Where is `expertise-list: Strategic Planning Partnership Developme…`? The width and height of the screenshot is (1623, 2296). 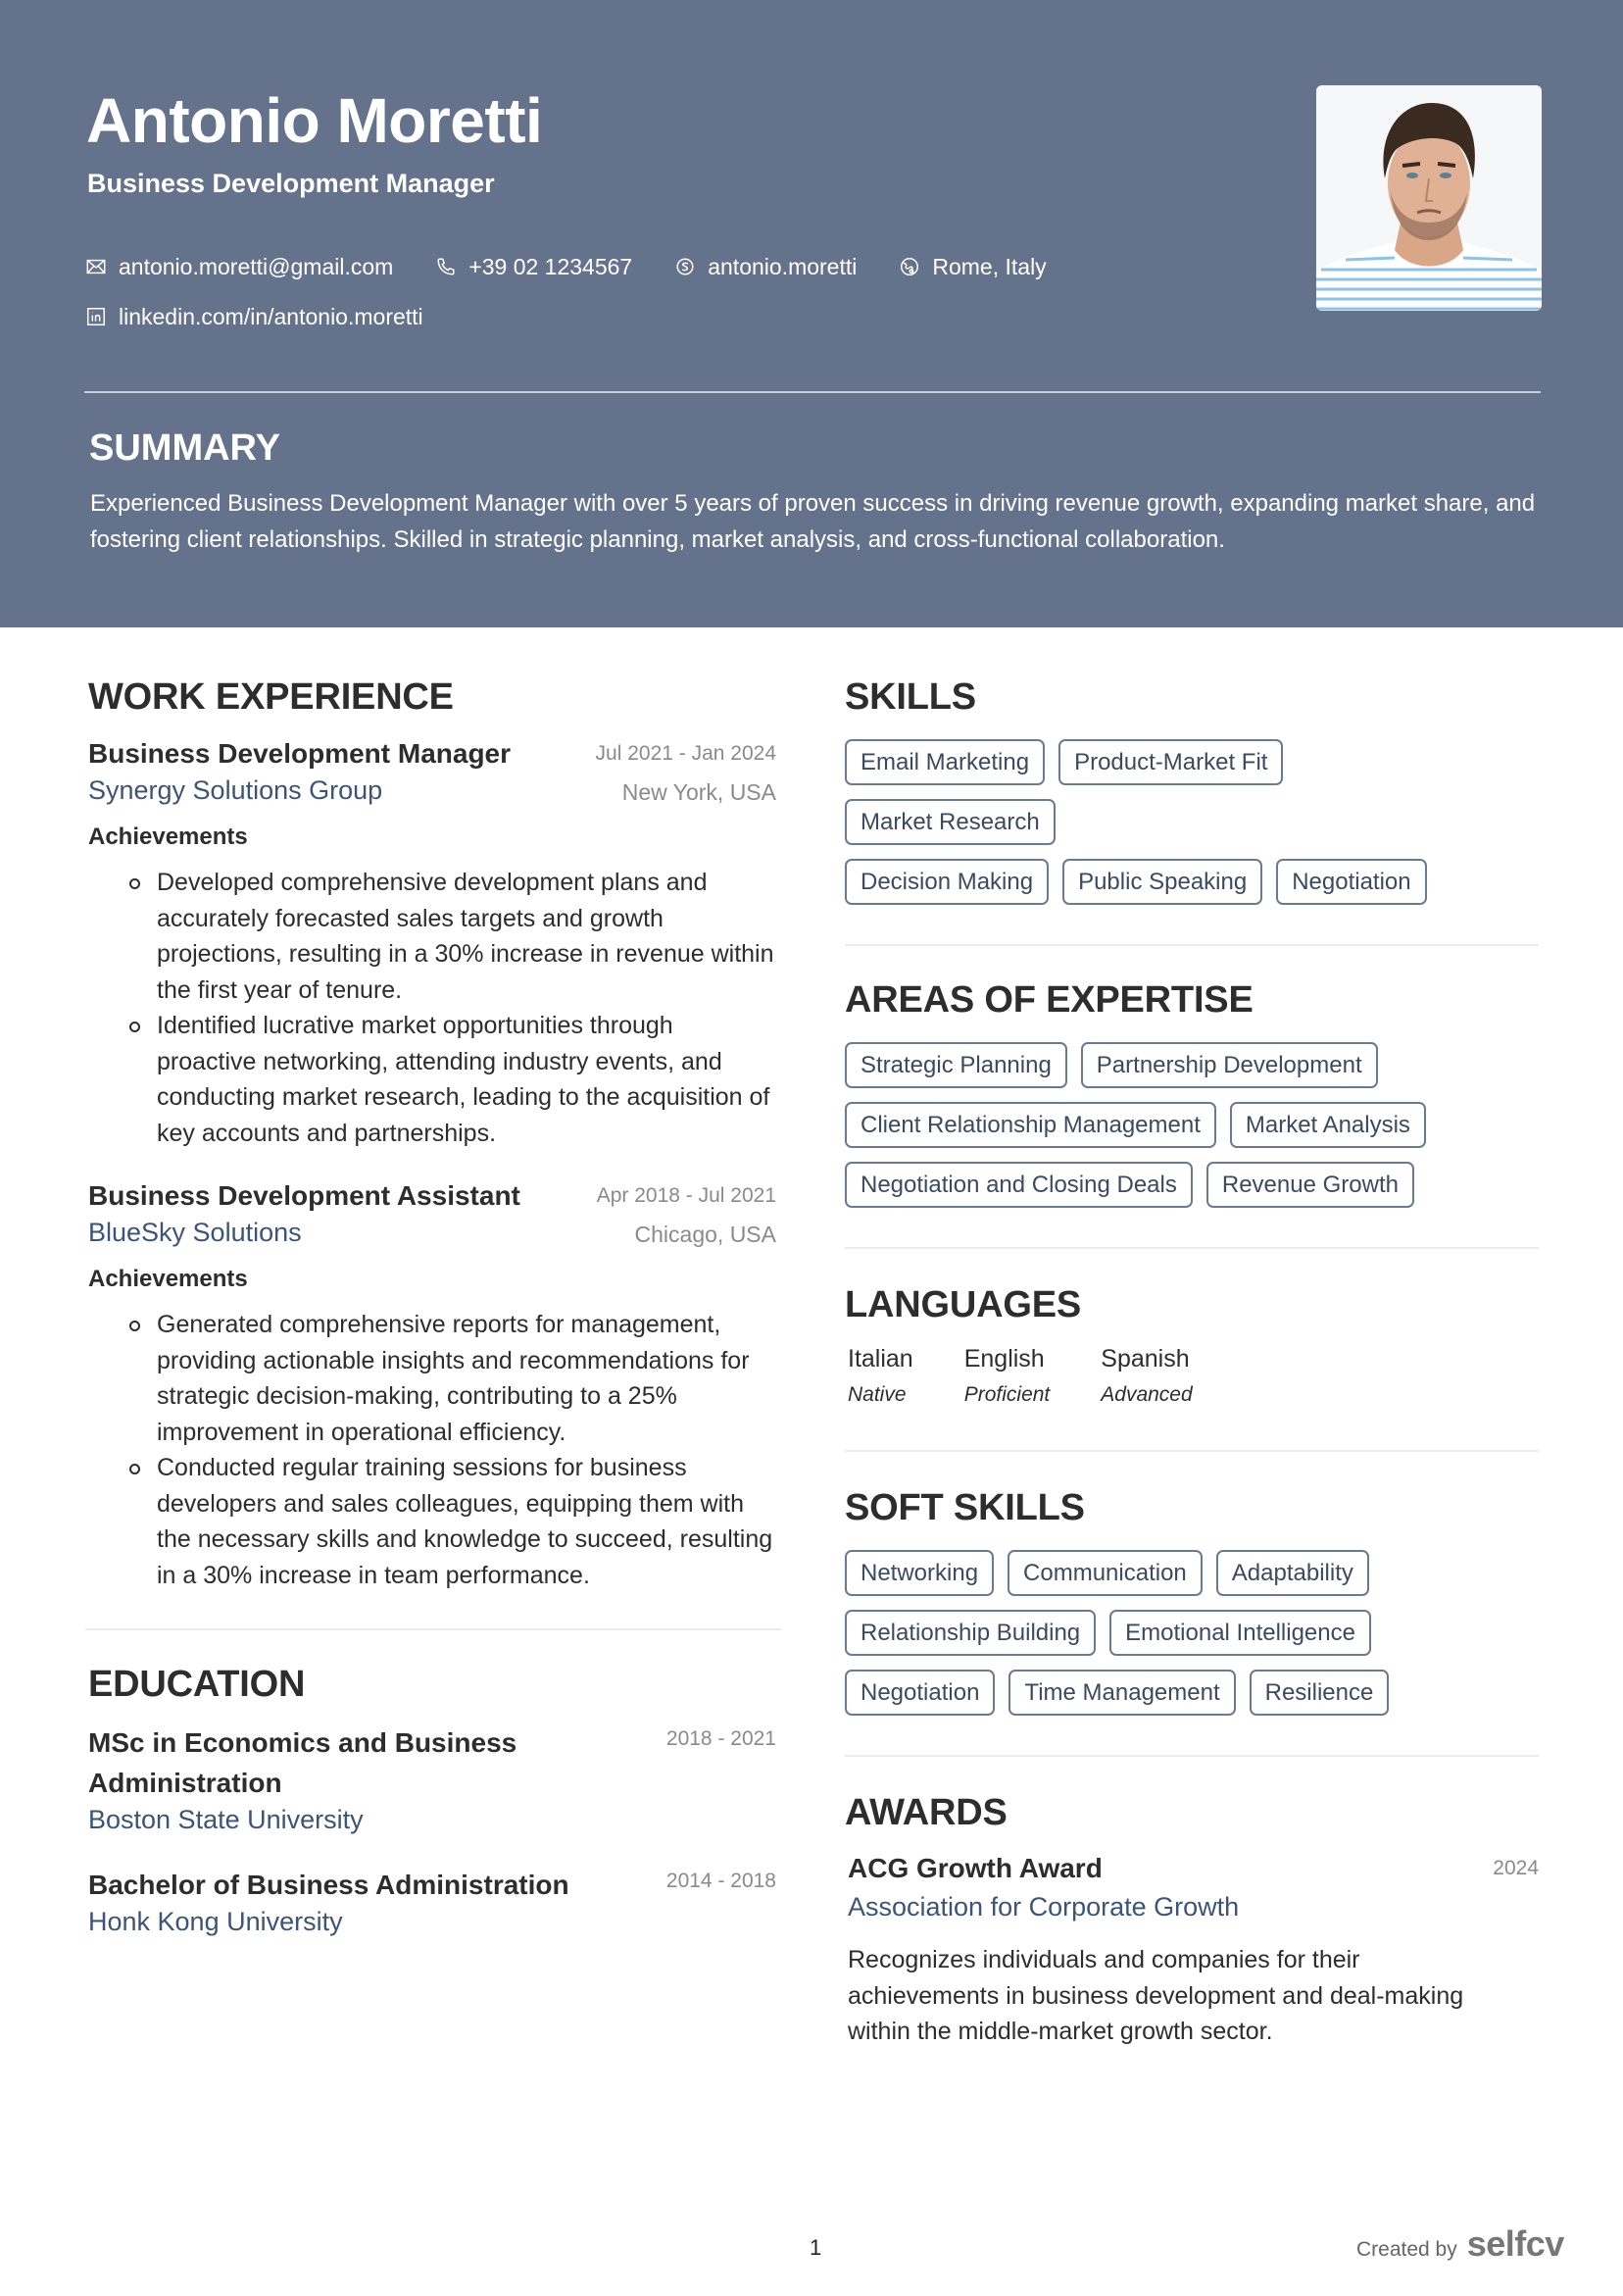 expertise-list: Strategic Planning Partnership Developme… is located at coordinates (1192, 1132).